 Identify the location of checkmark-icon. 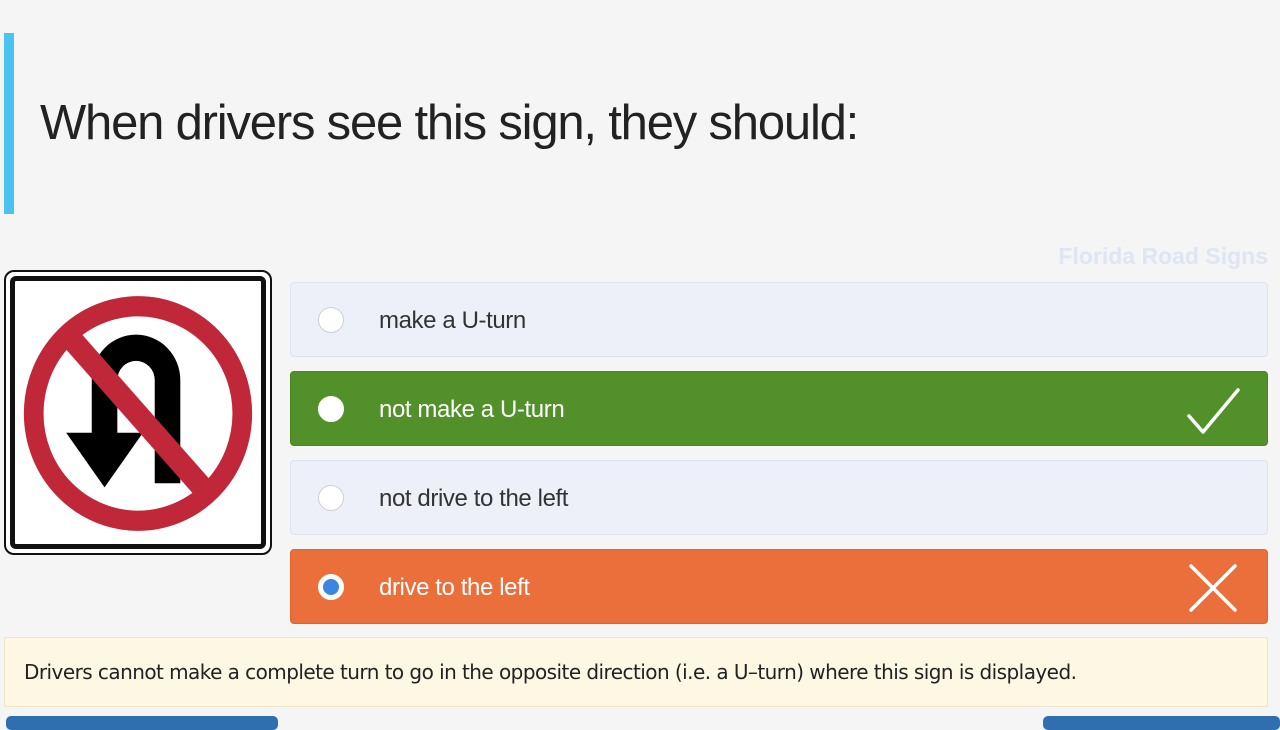
(1213, 411).